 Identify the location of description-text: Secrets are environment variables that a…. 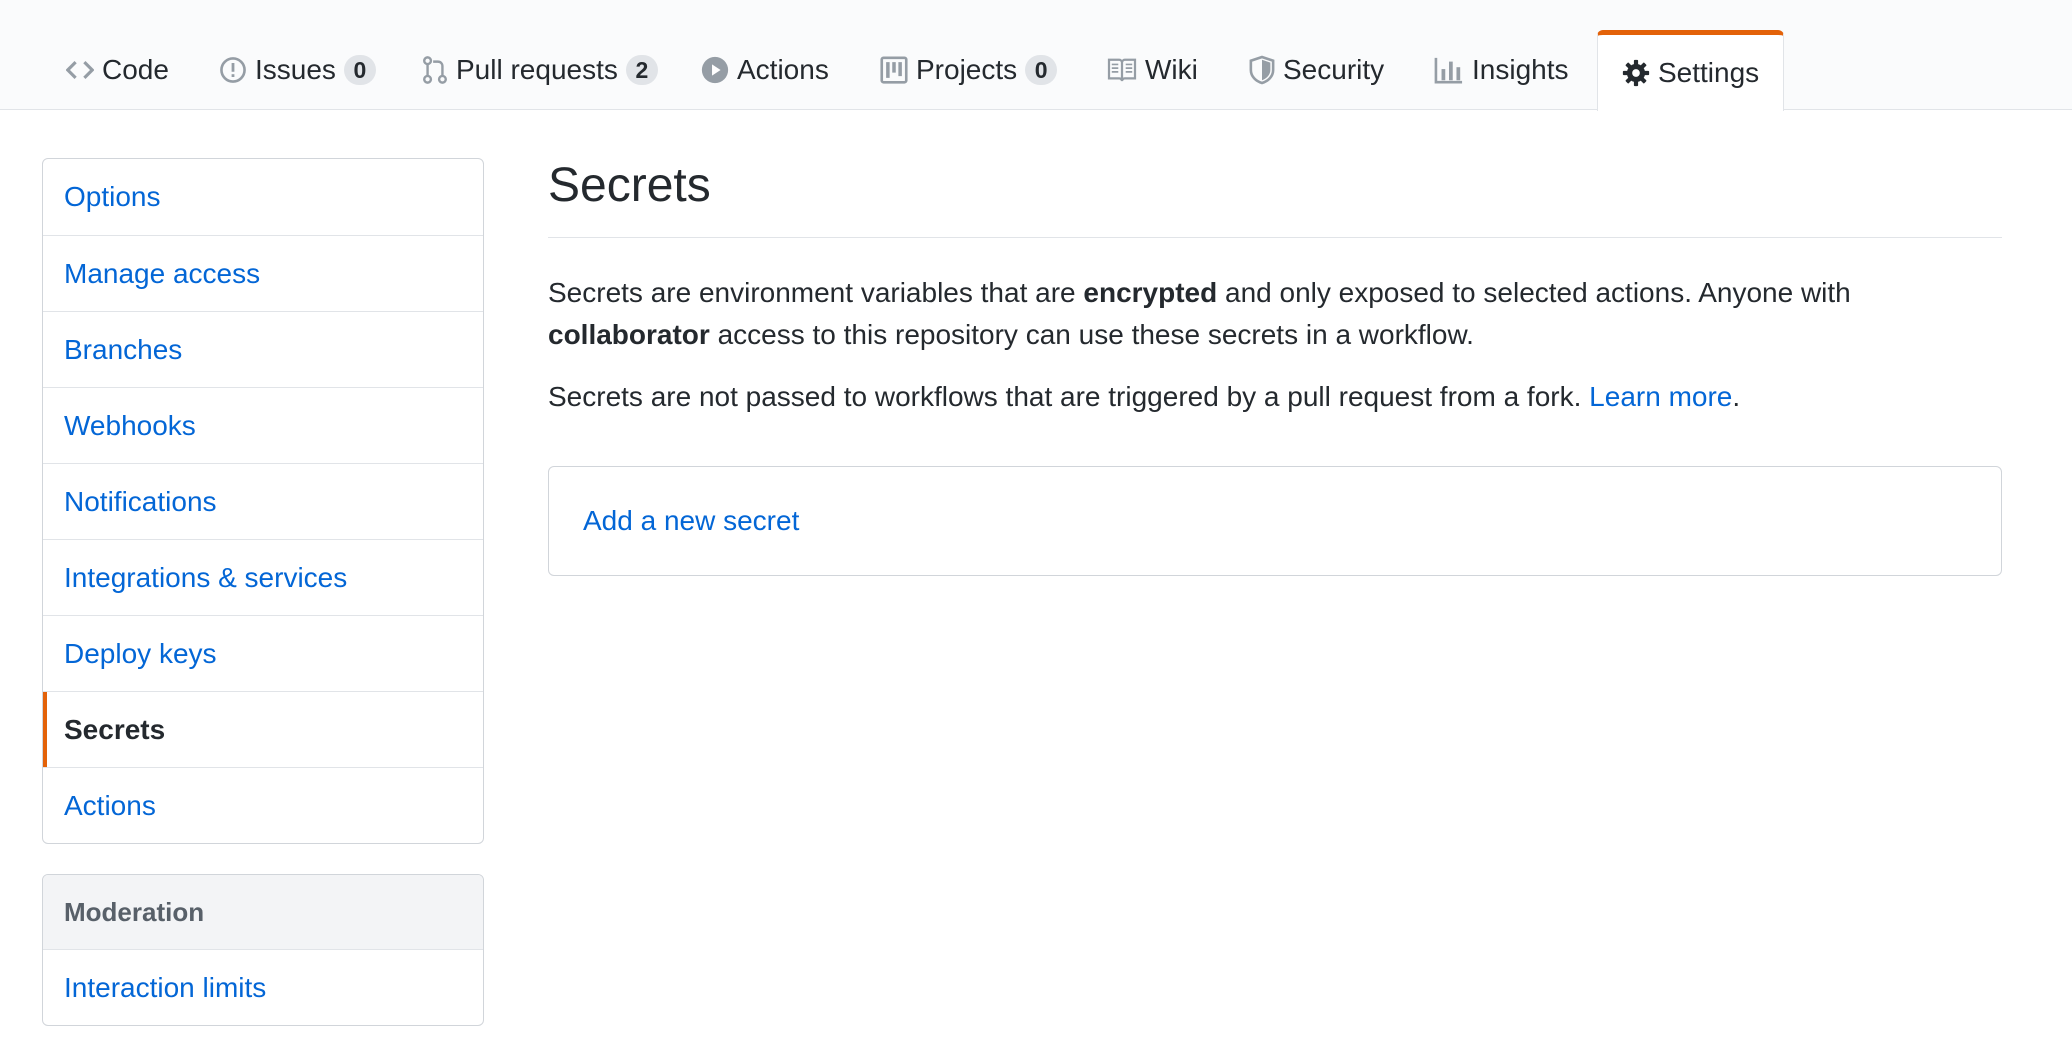
(816, 292).